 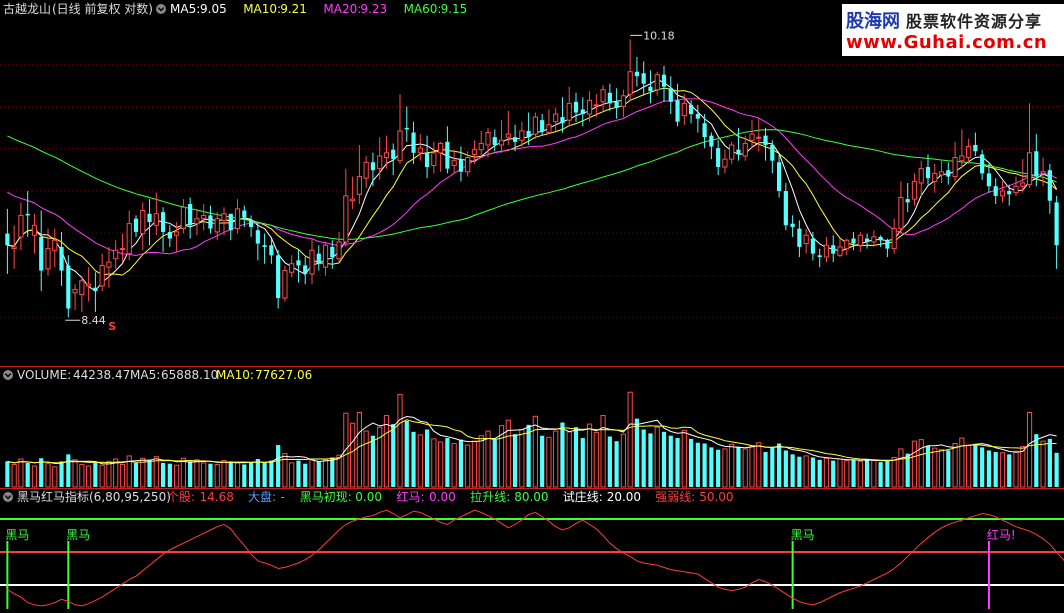 I want to click on indicator-legend-value: 80.00, so click(x=531, y=497).